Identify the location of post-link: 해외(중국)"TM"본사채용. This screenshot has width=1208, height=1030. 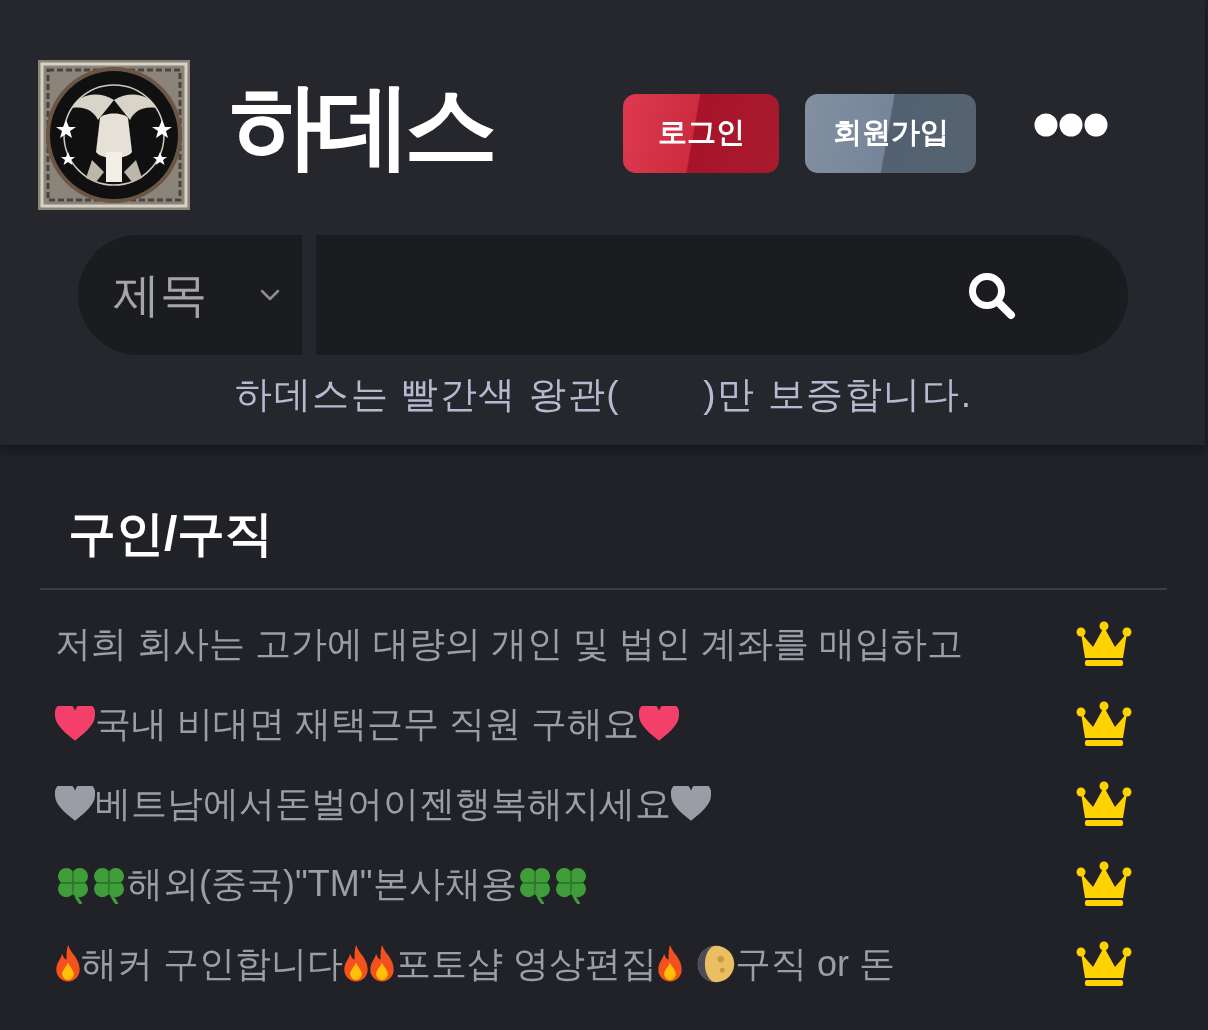
(322, 884).